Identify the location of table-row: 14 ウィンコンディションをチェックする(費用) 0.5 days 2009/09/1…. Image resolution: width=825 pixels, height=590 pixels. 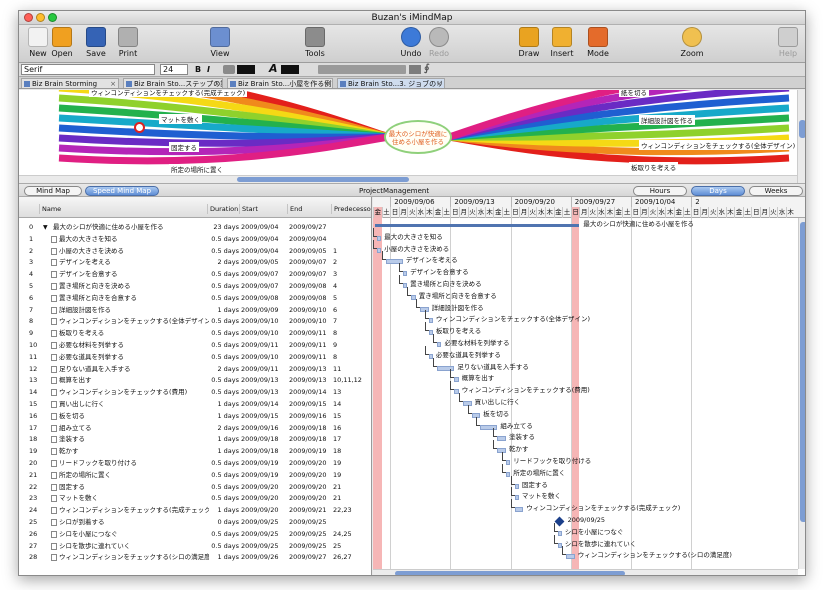
(195, 392).